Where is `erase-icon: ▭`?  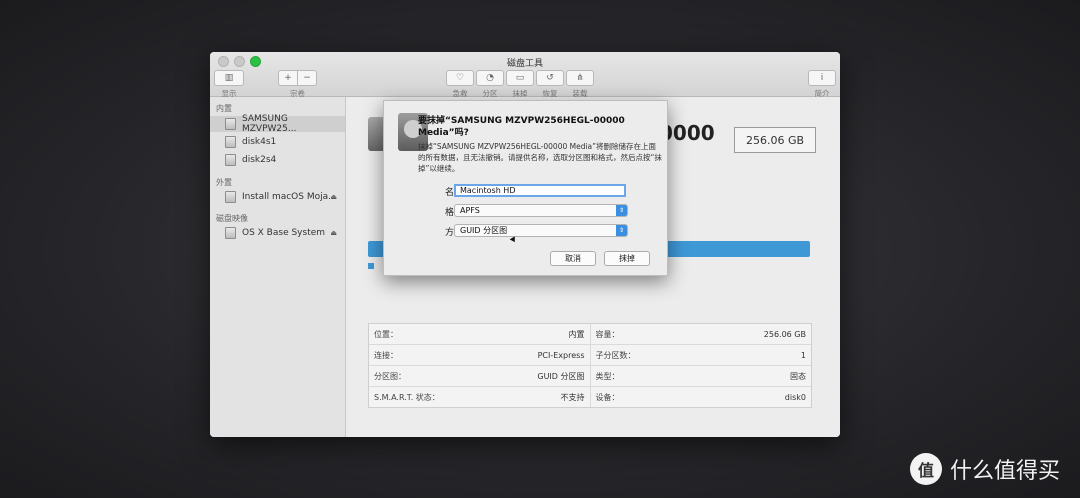
erase-icon: ▭ is located at coordinates (520, 78).